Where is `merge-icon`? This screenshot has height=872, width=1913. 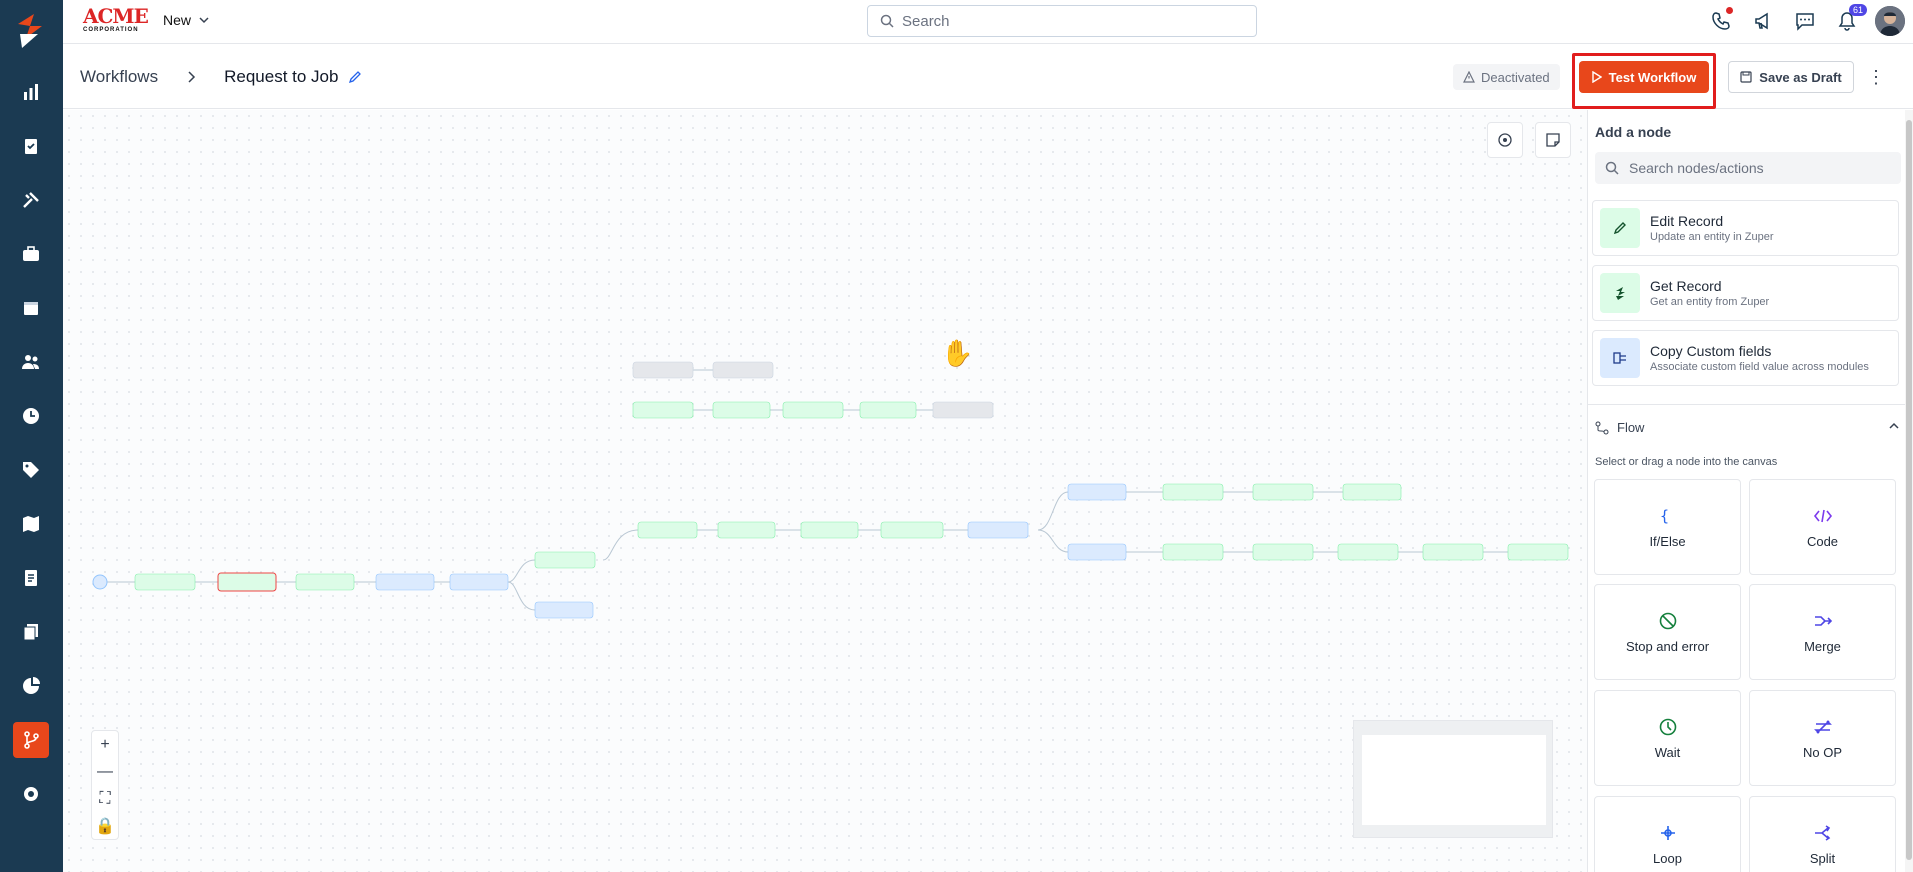
merge-icon is located at coordinates (1823, 620).